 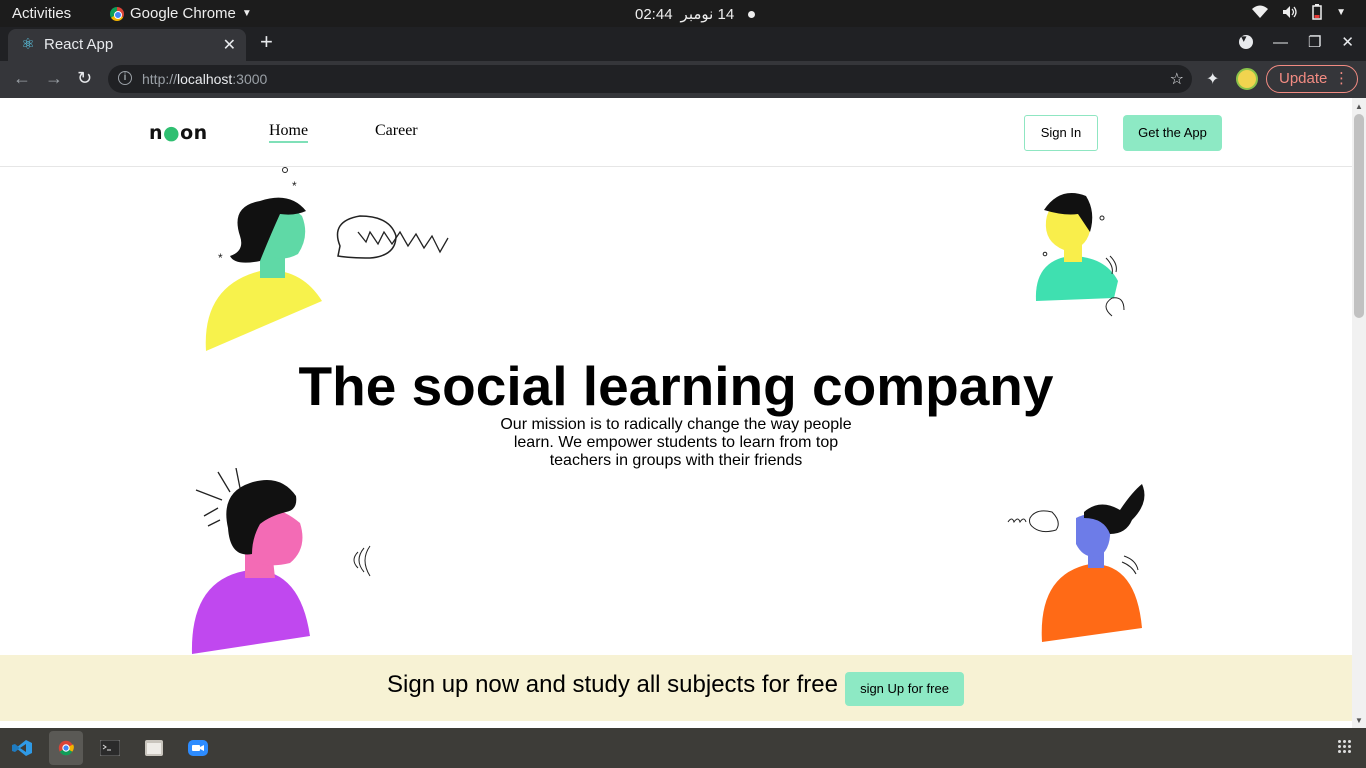 I want to click on update-button: Update ⋮, so click(x=1312, y=79).